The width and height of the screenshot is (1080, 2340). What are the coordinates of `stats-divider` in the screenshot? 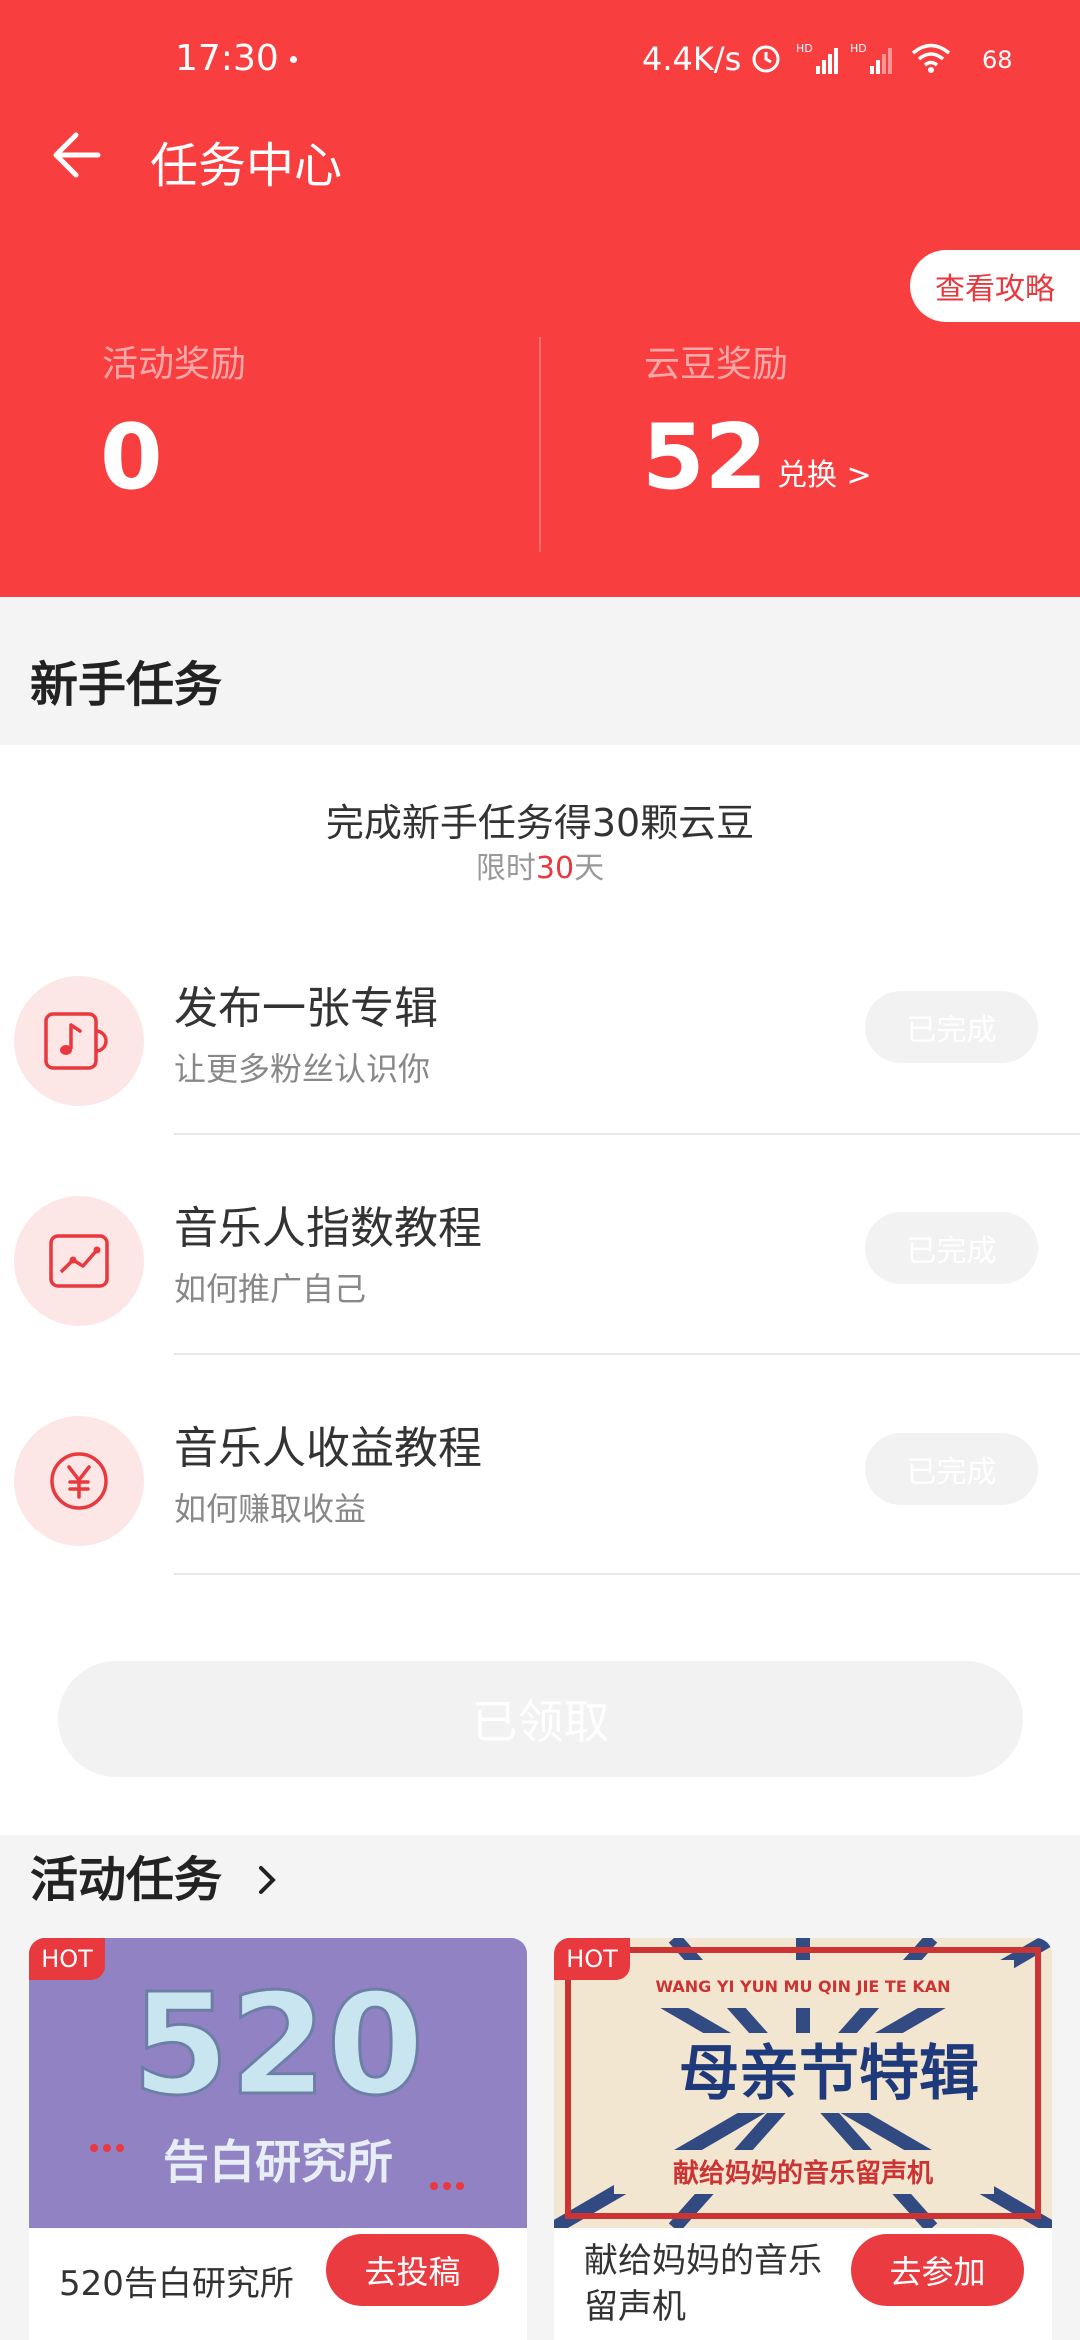 It's located at (540, 444).